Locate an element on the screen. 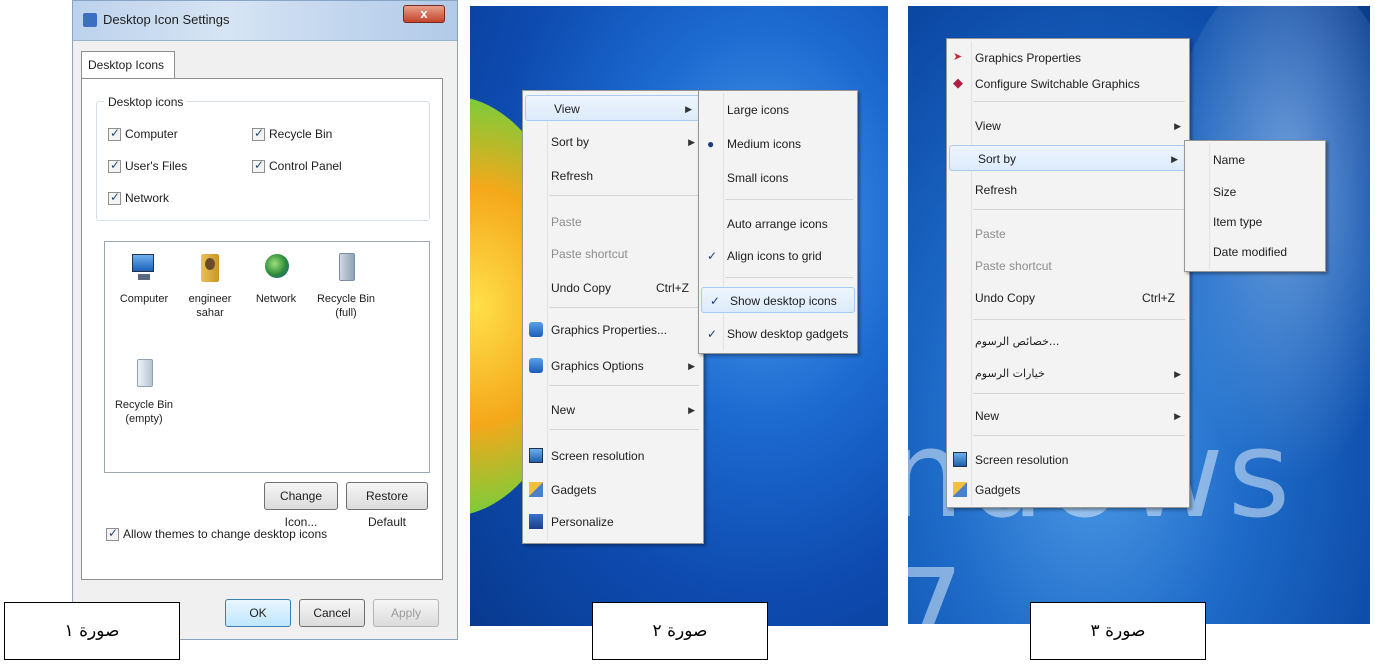 Image resolution: width=1375 pixels, height=664 pixels. dialog-app-icon is located at coordinates (90, 20).